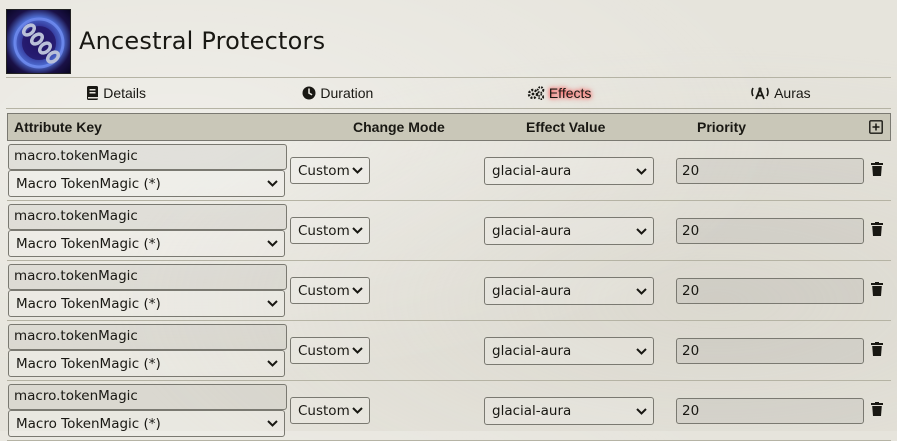 This screenshot has width=897, height=441. Describe the element at coordinates (93, 93) in the screenshot. I see `book-icon` at that location.